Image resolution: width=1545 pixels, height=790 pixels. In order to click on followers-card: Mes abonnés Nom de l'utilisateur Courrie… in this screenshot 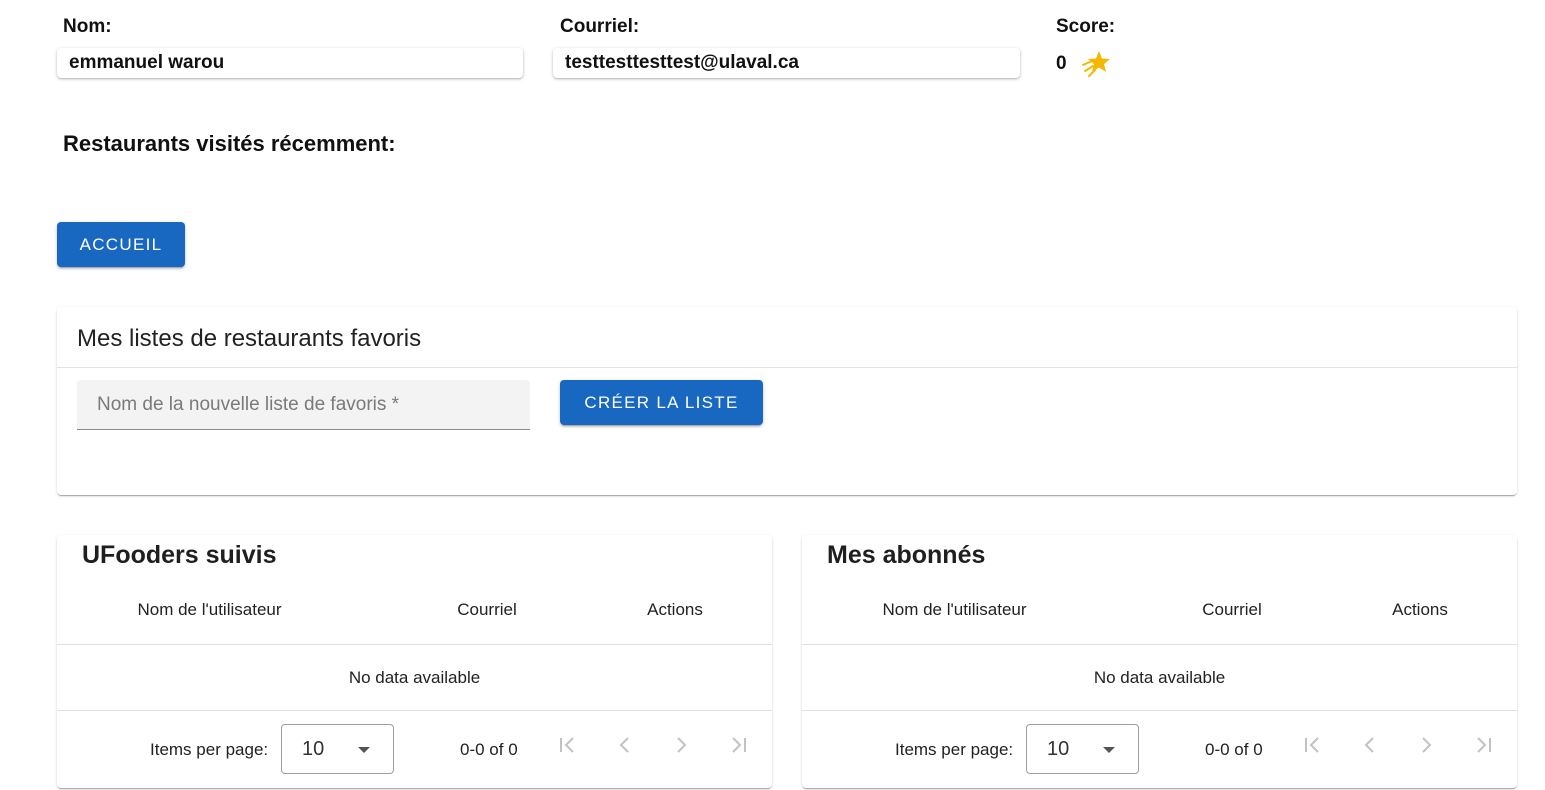, I will do `click(1159, 661)`.